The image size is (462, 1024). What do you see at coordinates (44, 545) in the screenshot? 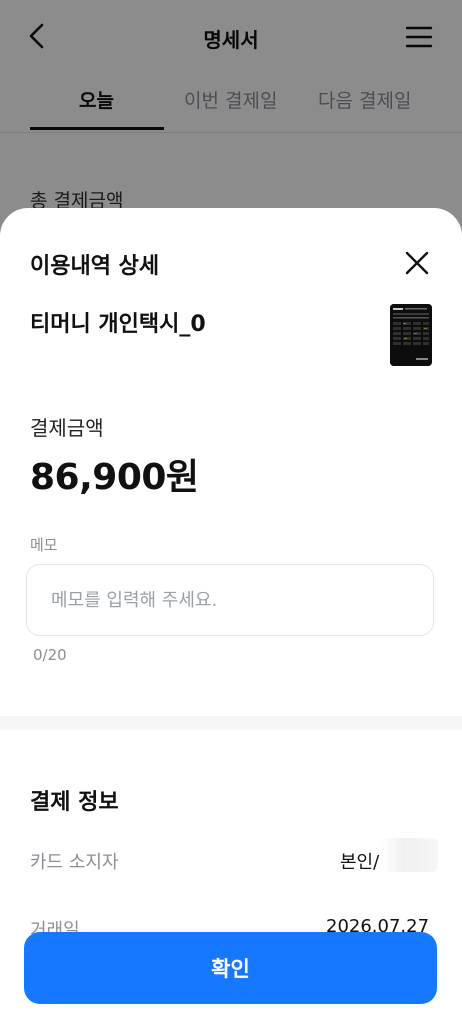
I see `memo-label: 메모` at bounding box center [44, 545].